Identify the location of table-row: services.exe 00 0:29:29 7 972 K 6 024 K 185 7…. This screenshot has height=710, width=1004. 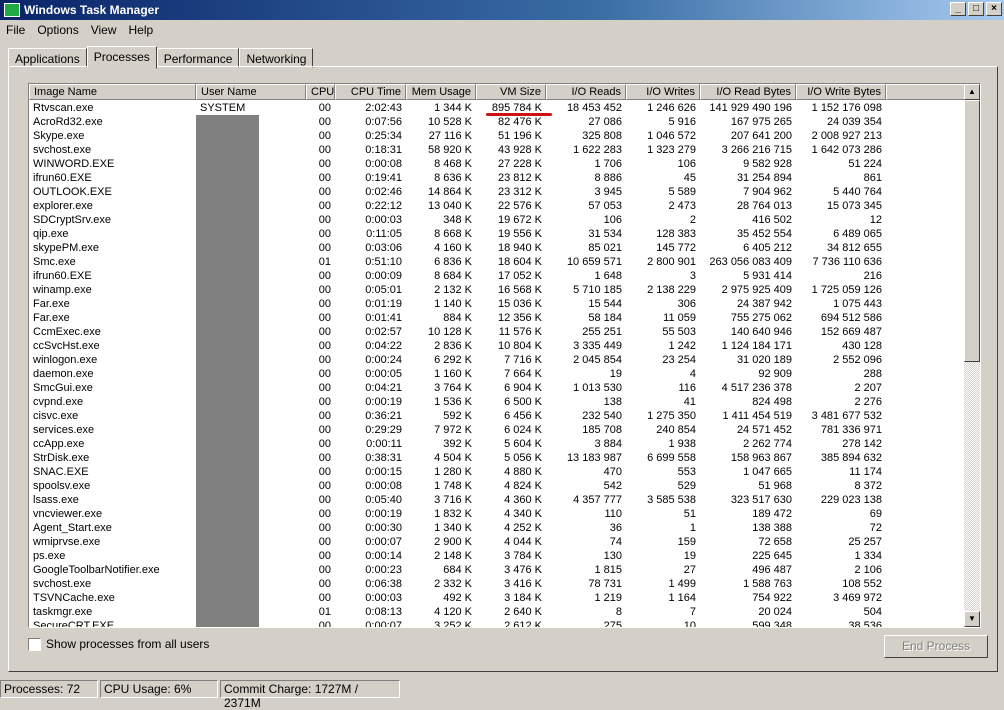
(457, 430).